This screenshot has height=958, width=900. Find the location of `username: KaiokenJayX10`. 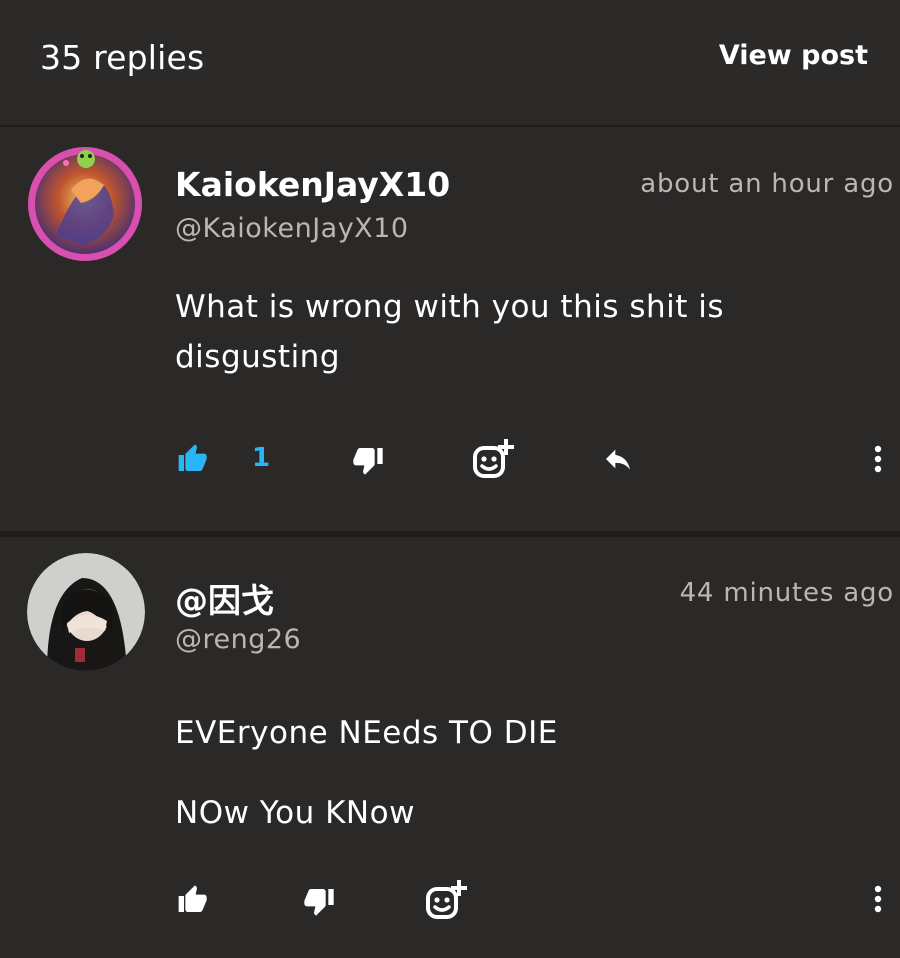

username: KaiokenJayX10 is located at coordinates (312, 184).